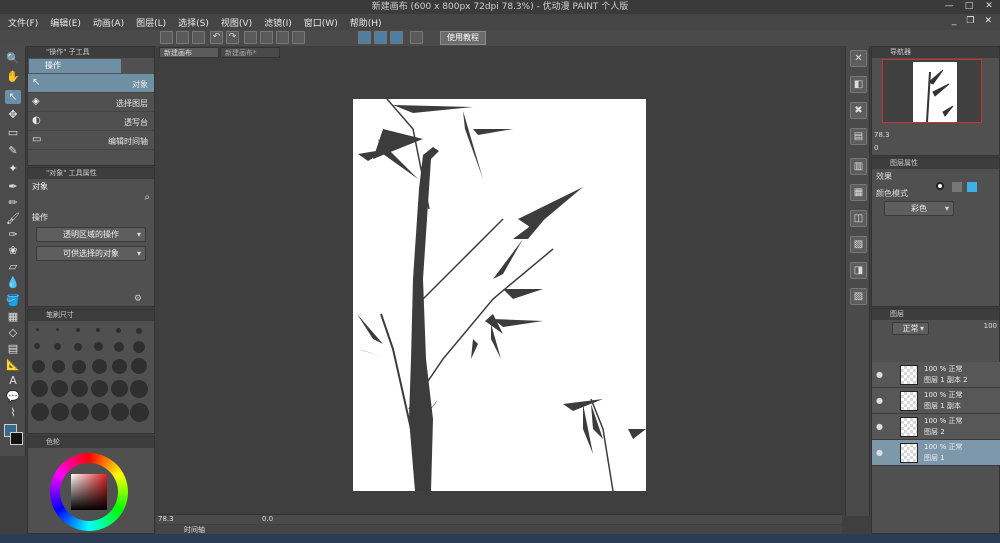 The image size is (1000, 543). What do you see at coordinates (250, 52) in the screenshot?
I see `tab-document-2: 新建画布*` at bounding box center [250, 52].